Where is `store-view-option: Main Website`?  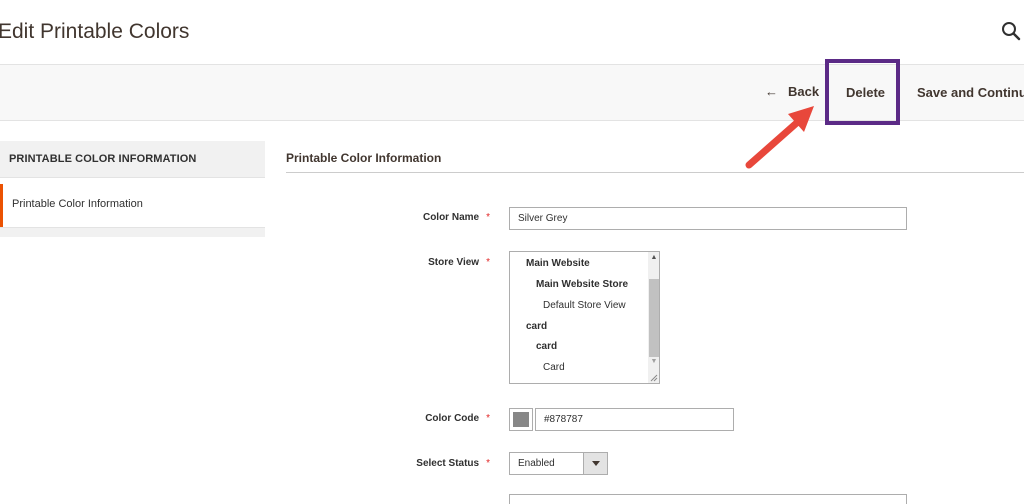
store-view-option: Main Website is located at coordinates (558, 263).